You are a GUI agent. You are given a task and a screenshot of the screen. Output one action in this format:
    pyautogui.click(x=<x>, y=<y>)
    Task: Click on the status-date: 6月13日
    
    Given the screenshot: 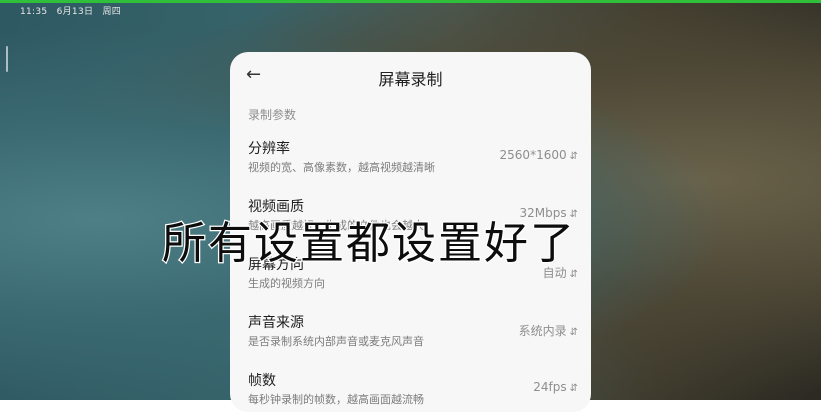 What is the action you would take?
    pyautogui.click(x=75, y=12)
    